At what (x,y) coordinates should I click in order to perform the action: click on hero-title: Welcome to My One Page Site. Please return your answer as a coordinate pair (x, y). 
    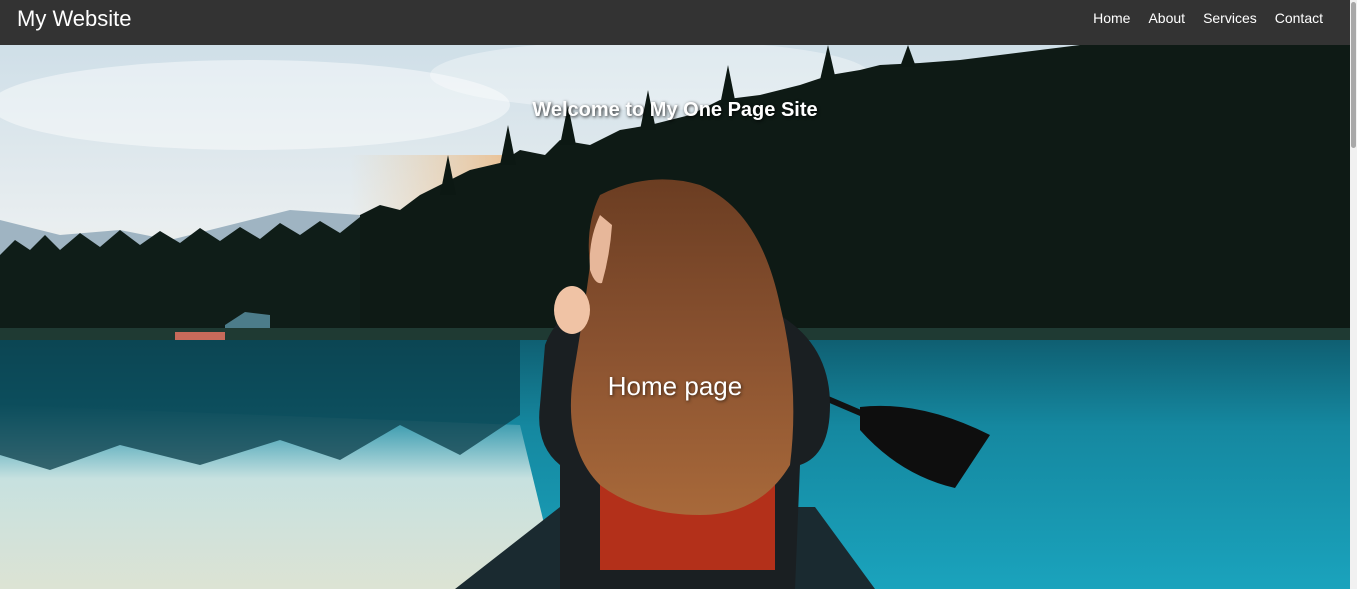
    Looking at the image, I should click on (675, 110).